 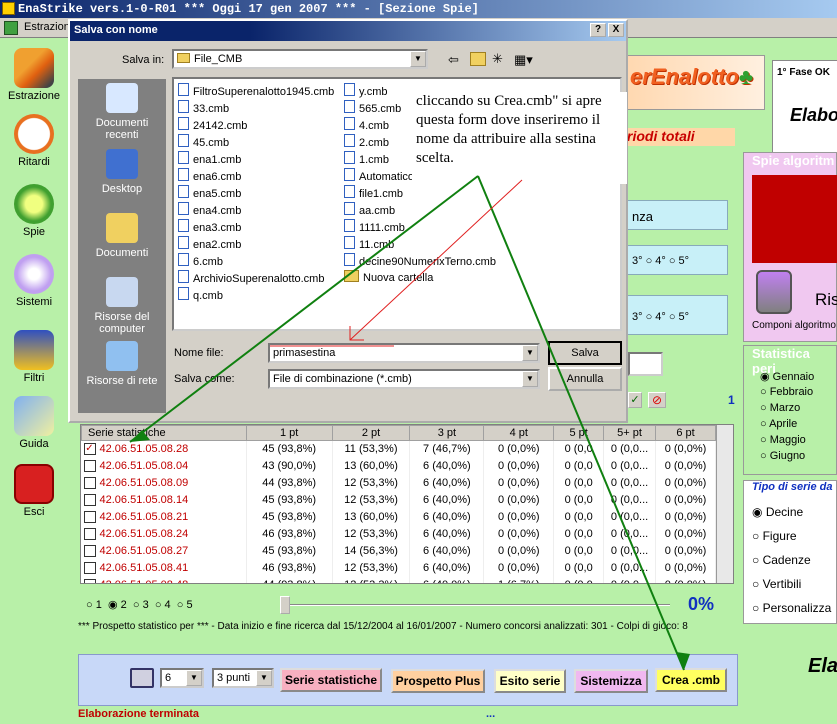 I want to click on file-item: 1111.cmb, so click(x=374, y=226).